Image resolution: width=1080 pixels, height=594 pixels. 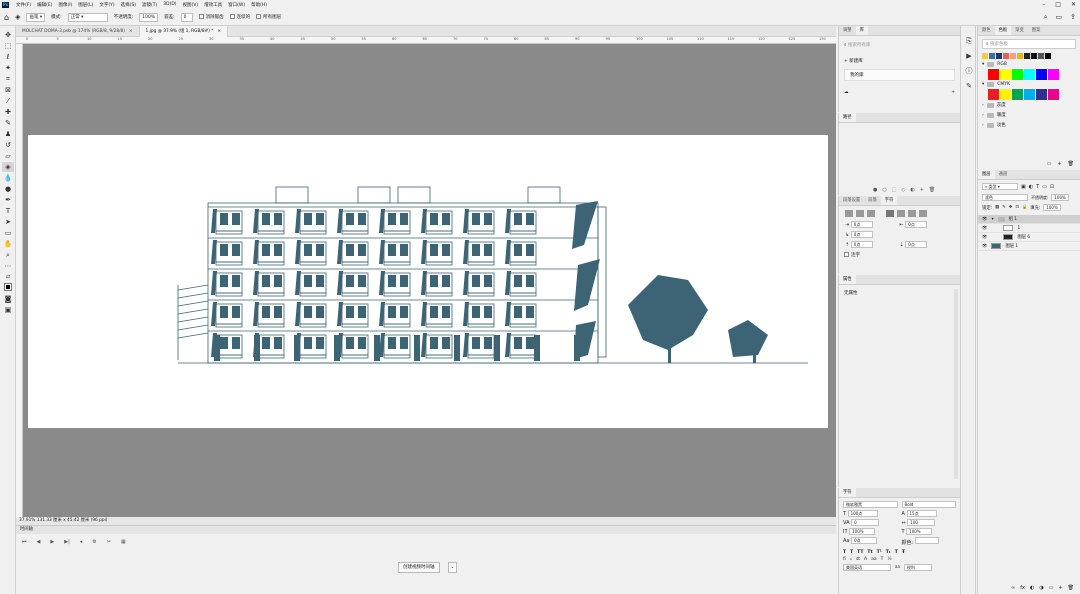 I want to click on filter-adjust-icon: ◐, so click(x=1031, y=187).